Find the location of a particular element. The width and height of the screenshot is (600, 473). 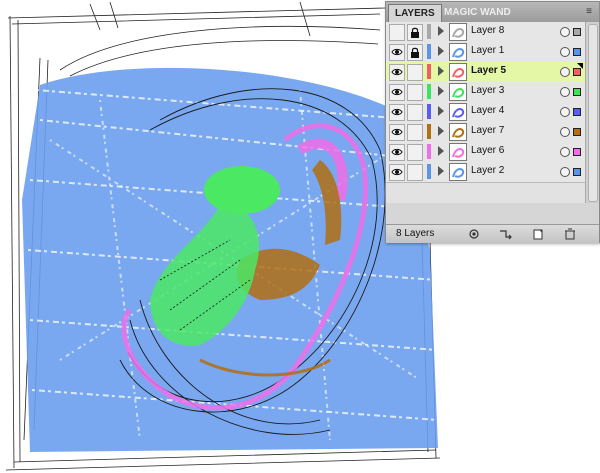

layer-name: Layer 2 is located at coordinates (488, 170).